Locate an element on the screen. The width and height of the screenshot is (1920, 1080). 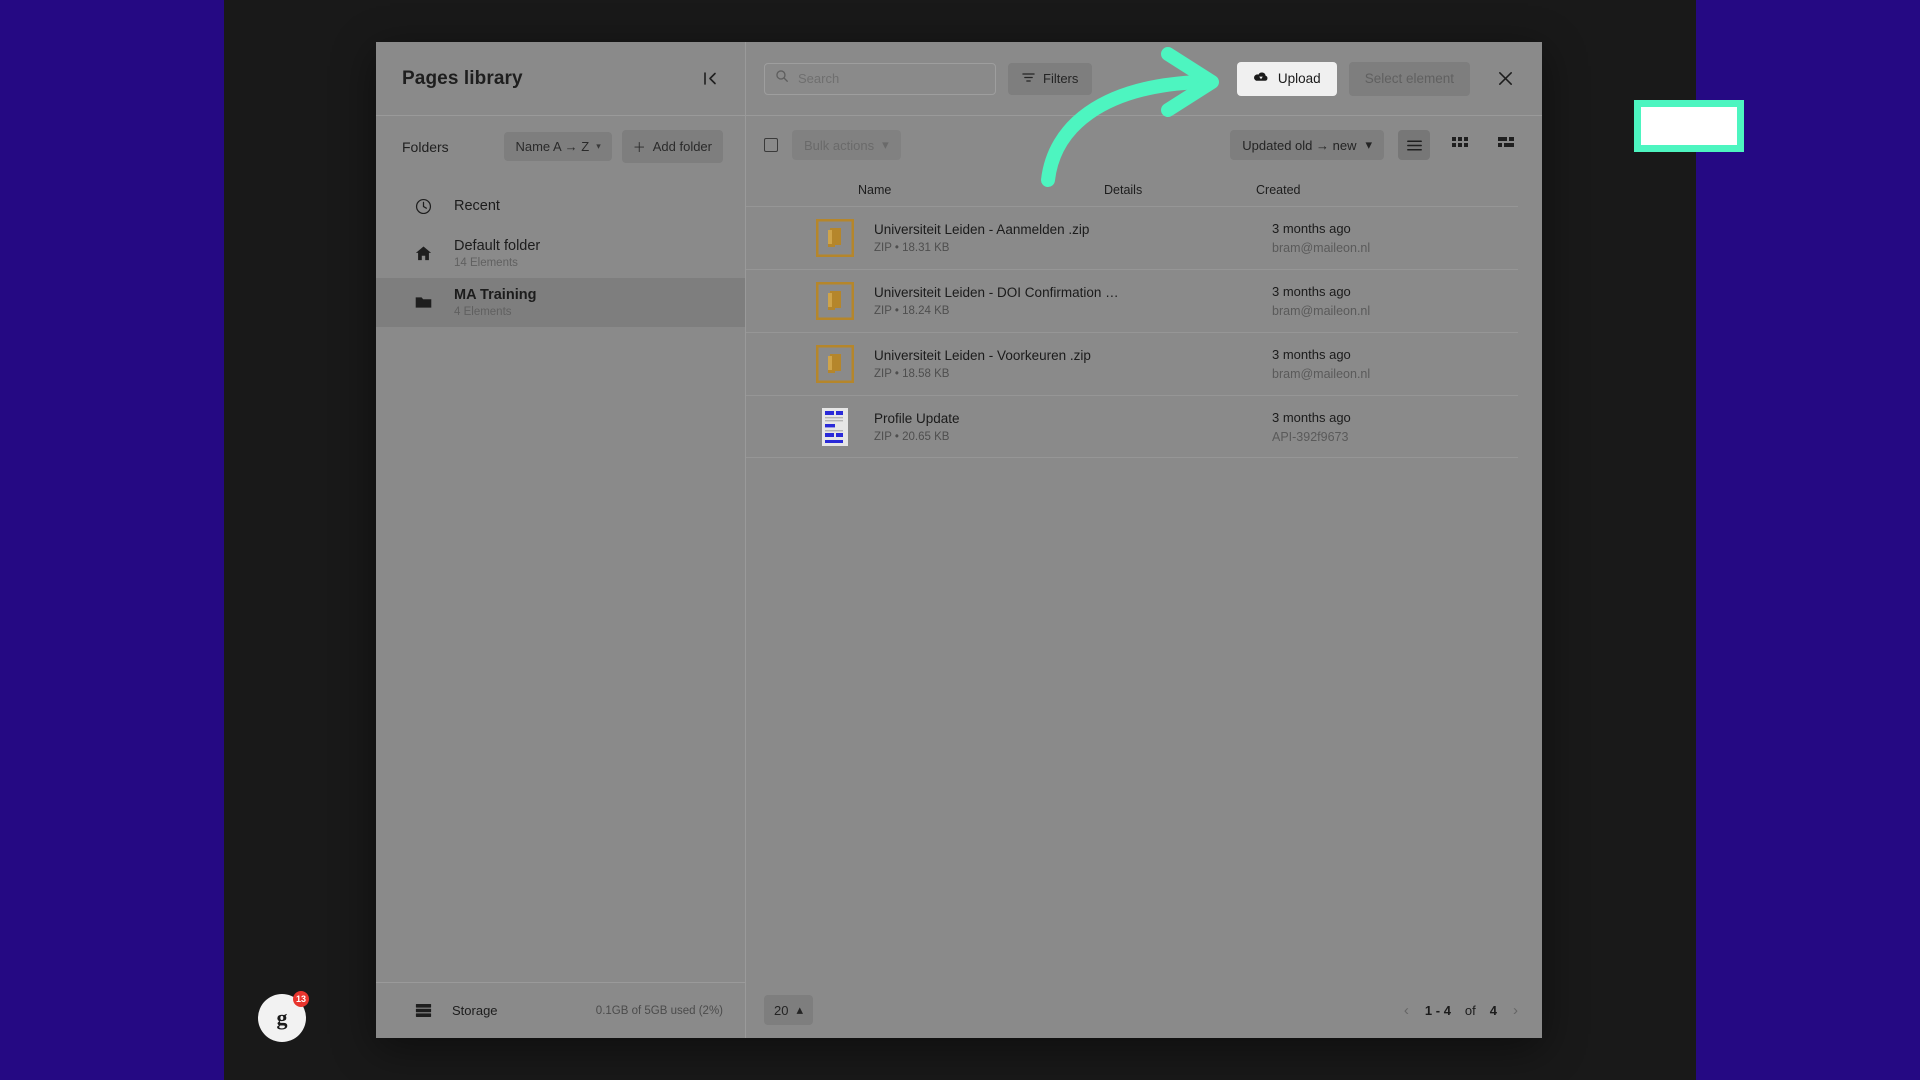
app-badge: g 13 is located at coordinates (283, 1016).